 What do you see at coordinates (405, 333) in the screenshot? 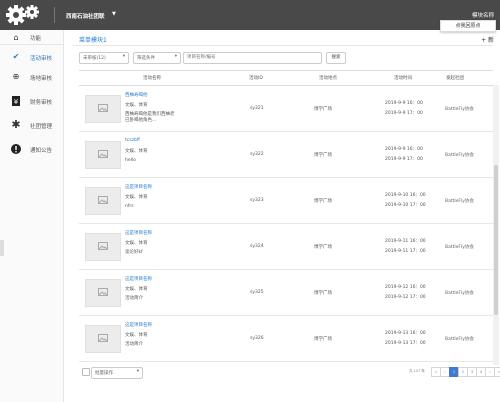
I see `activity-start-time: 2019-9-13 16：00` at bounding box center [405, 333].